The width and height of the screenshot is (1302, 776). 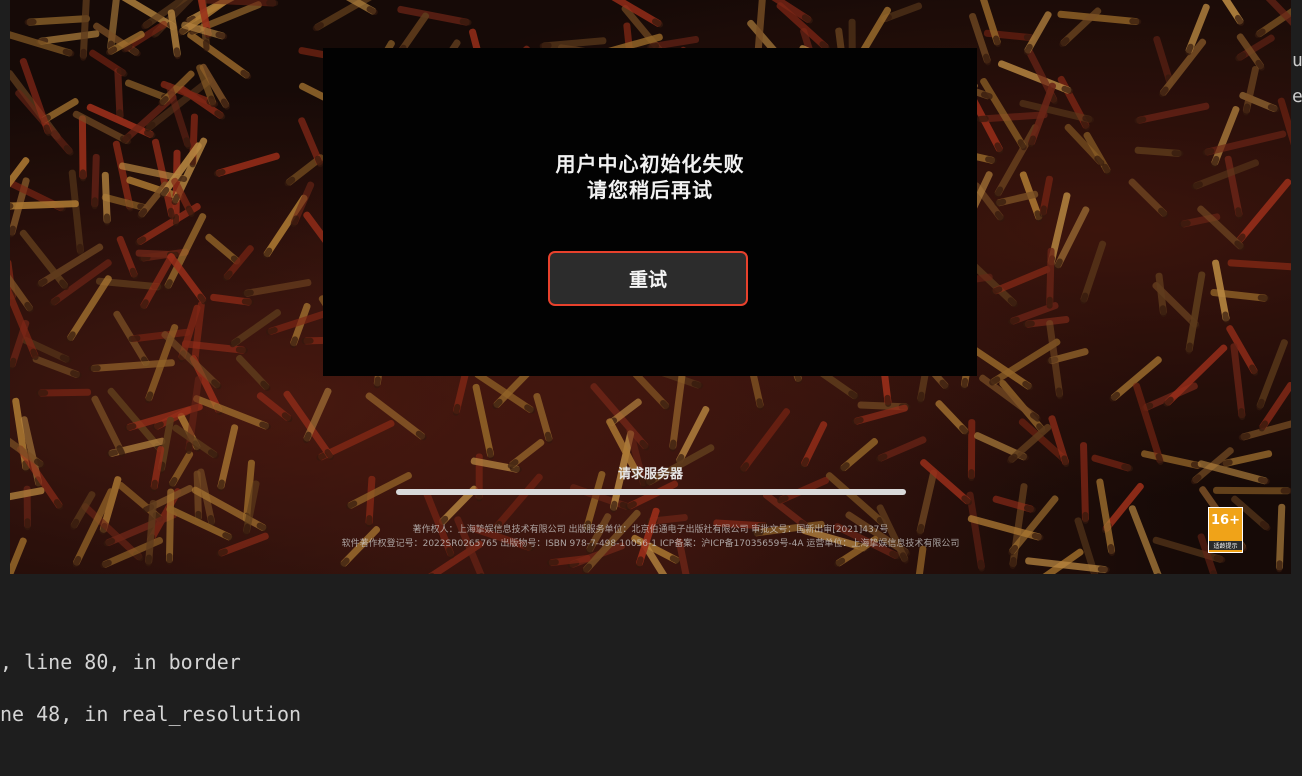 What do you see at coordinates (1225, 530) in the screenshot?
I see `age-rating-badge: 16+ 适龄提示` at bounding box center [1225, 530].